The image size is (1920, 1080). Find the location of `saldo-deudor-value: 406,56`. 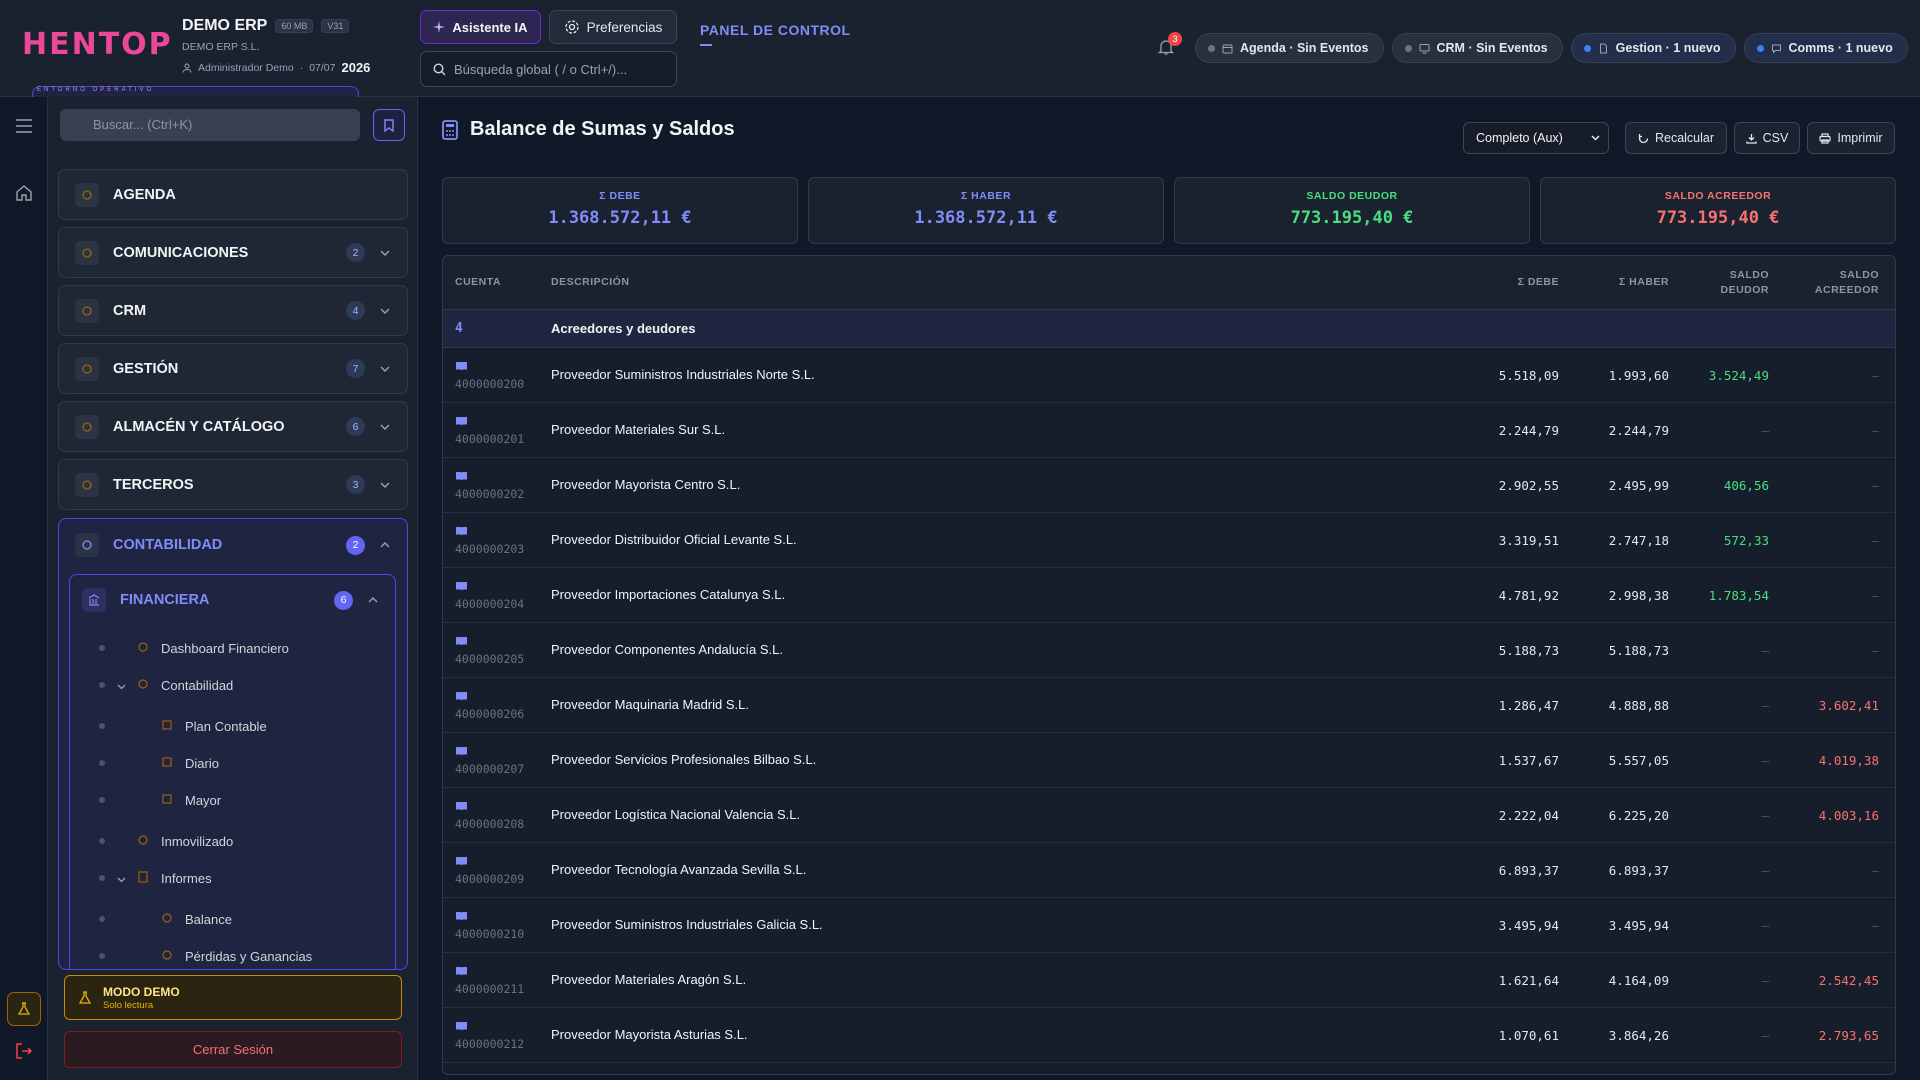

saldo-deudor-value: 406,56 is located at coordinates (1746, 485).